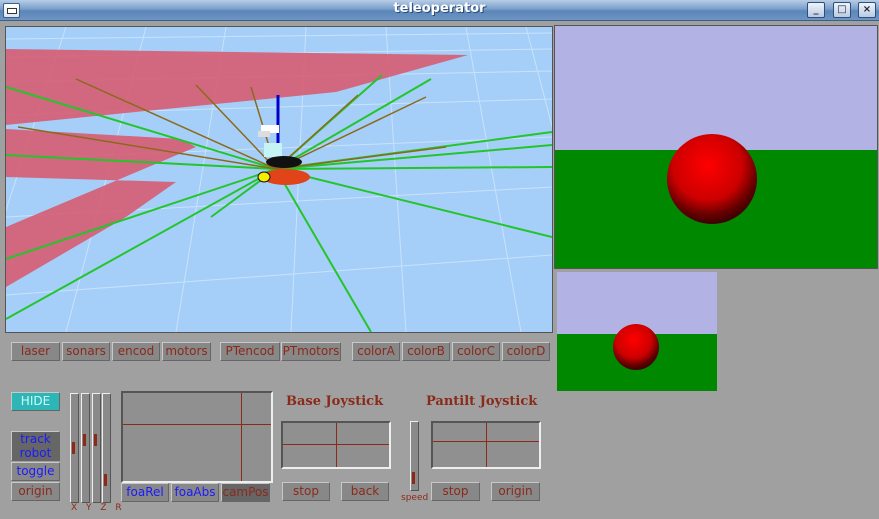 This screenshot has width=879, height=519. I want to click on y-slider, so click(85, 448).